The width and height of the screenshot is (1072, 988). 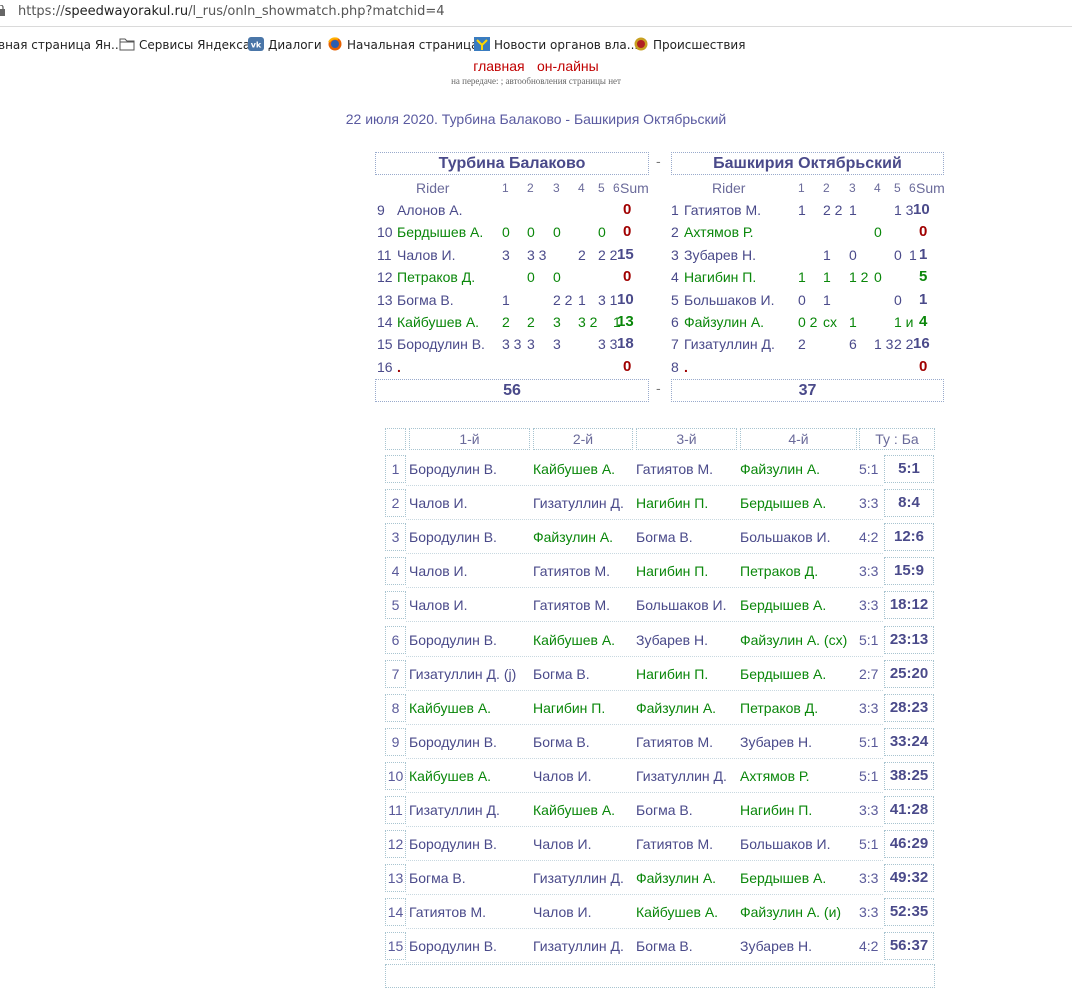 What do you see at coordinates (395, 912) in the screenshot?
I see `heat-number: 14` at bounding box center [395, 912].